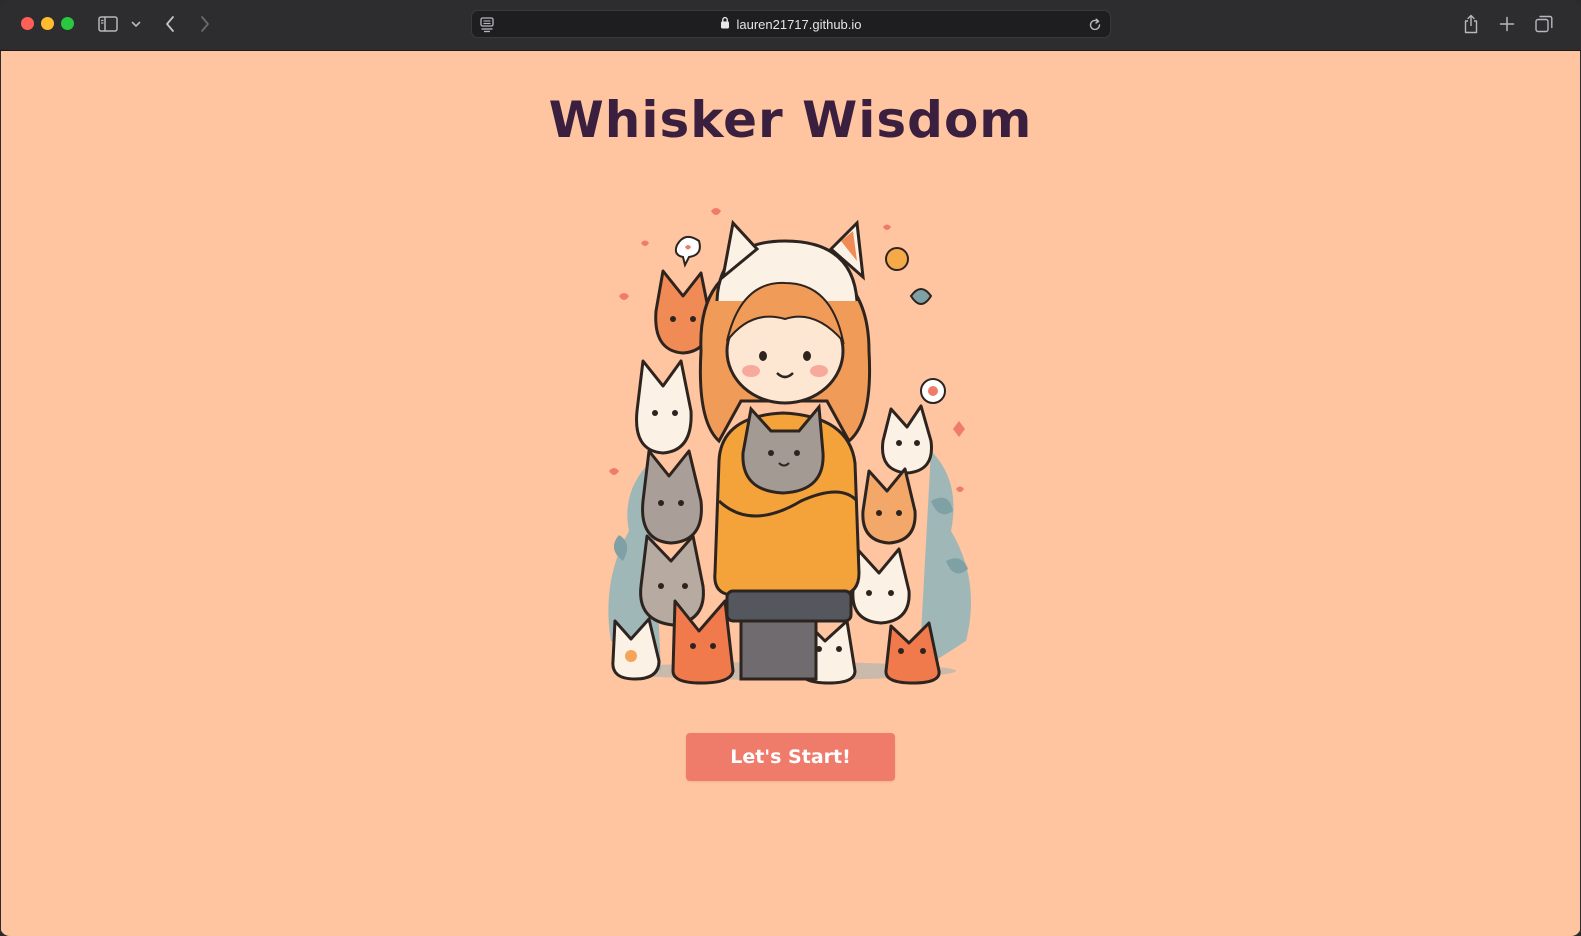  Describe the element at coordinates (108, 24) in the screenshot. I see `sidebar-icon` at that location.